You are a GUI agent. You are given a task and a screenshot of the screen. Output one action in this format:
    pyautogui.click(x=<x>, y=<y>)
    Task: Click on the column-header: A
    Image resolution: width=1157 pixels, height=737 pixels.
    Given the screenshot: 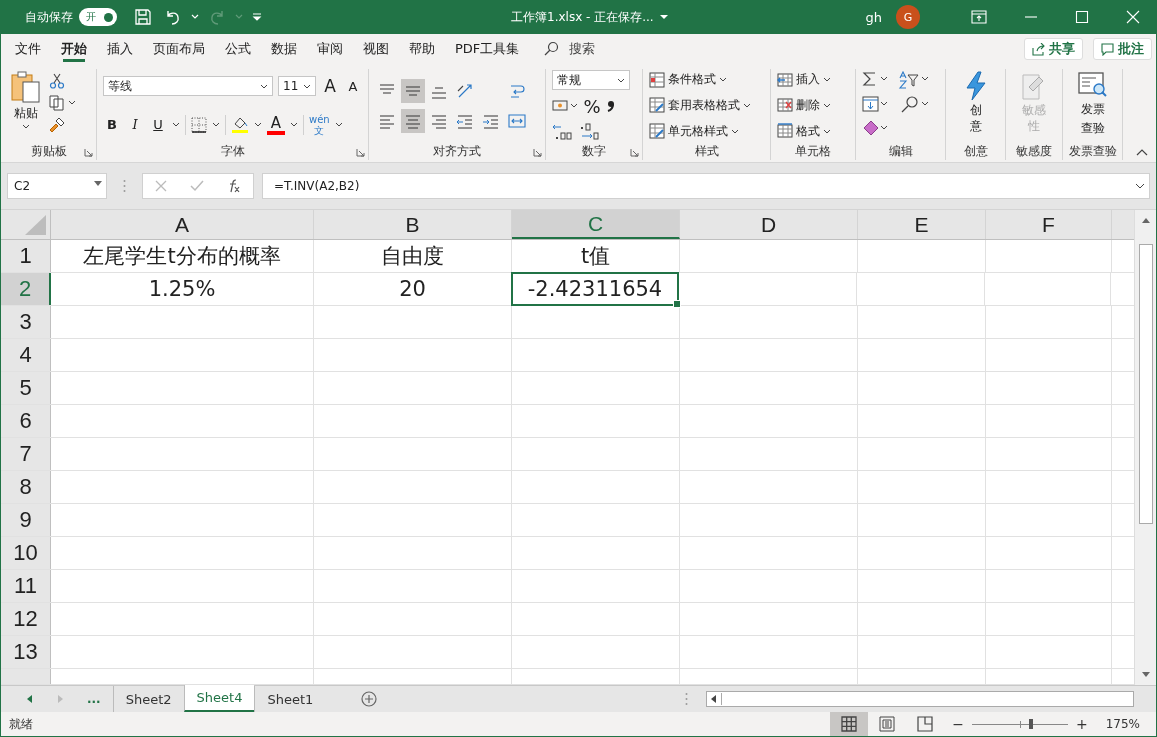 What is the action you would take?
    pyautogui.click(x=182, y=224)
    